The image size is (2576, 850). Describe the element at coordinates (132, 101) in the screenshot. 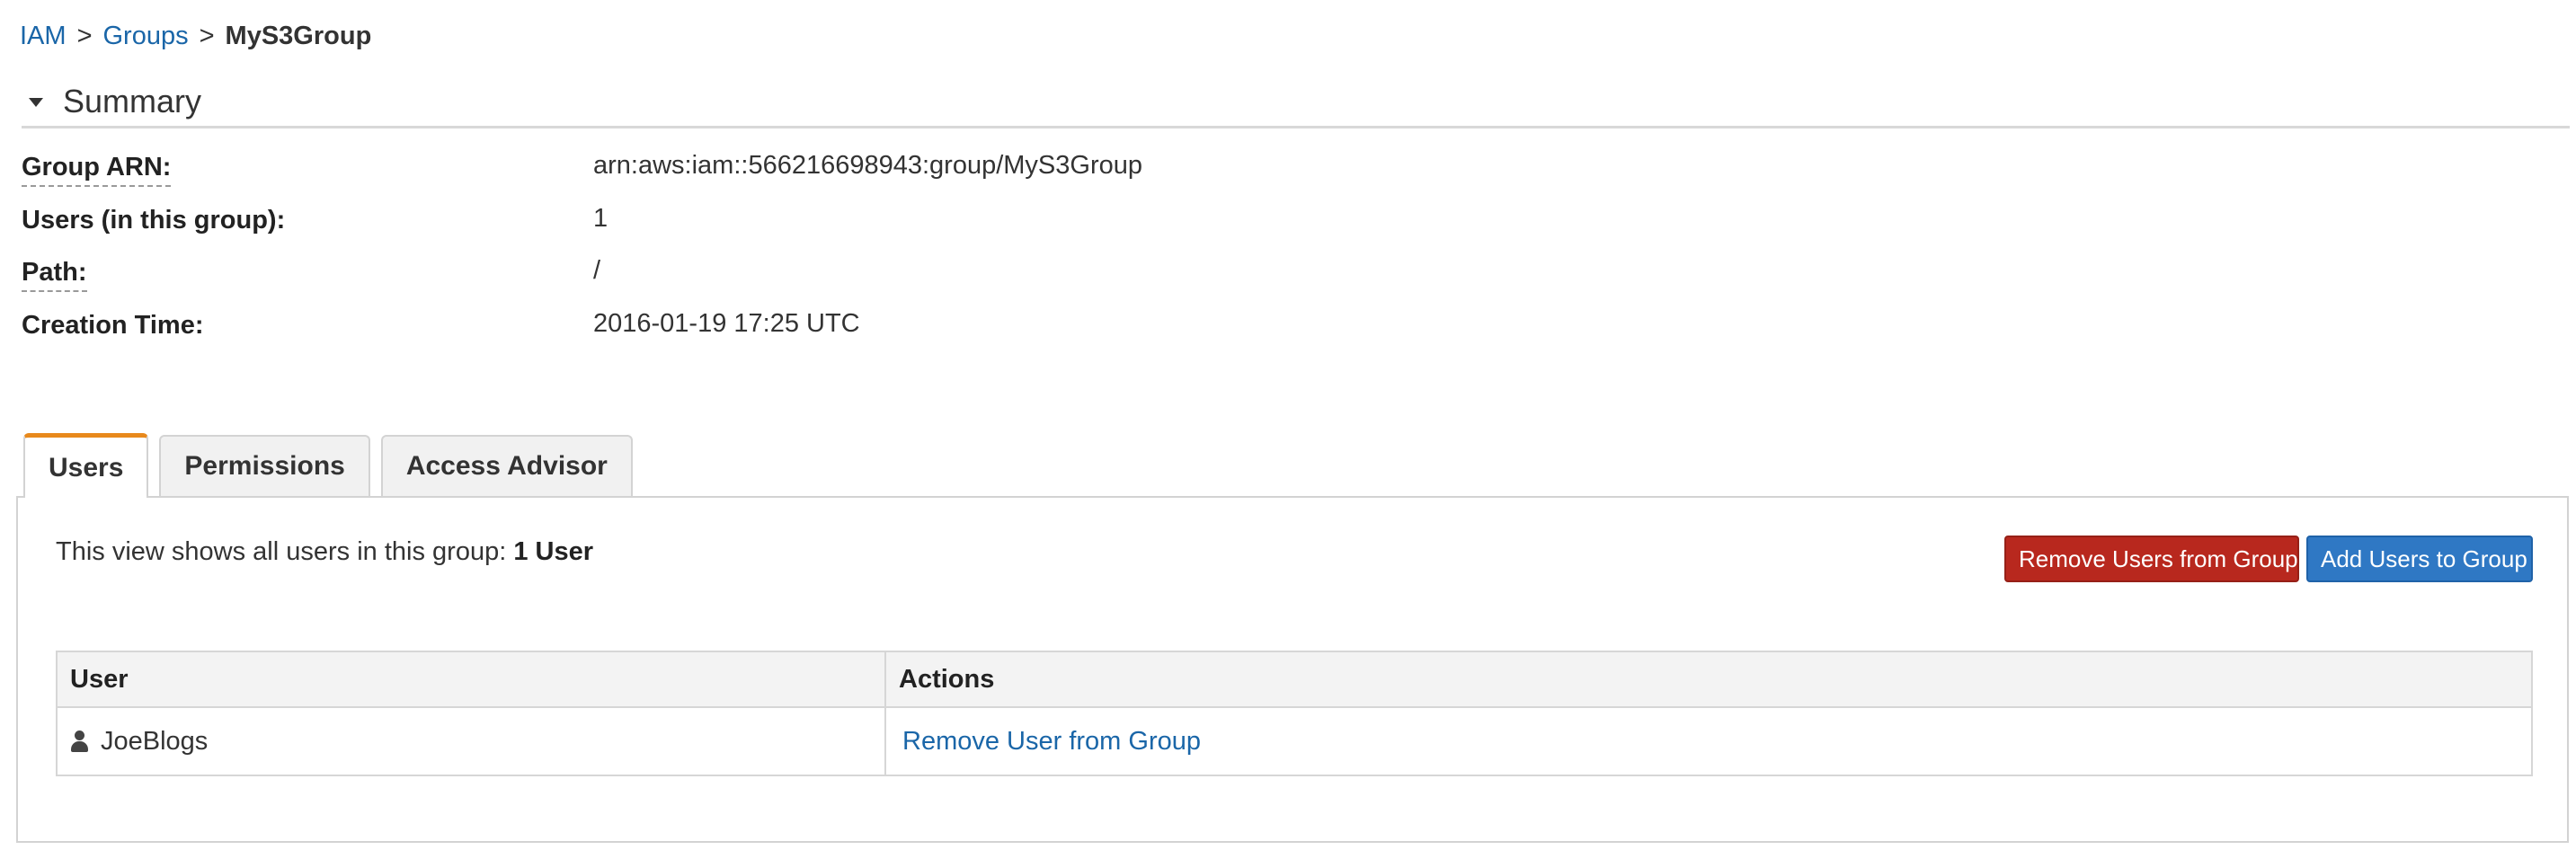

I see `summary-title: Summary` at that location.